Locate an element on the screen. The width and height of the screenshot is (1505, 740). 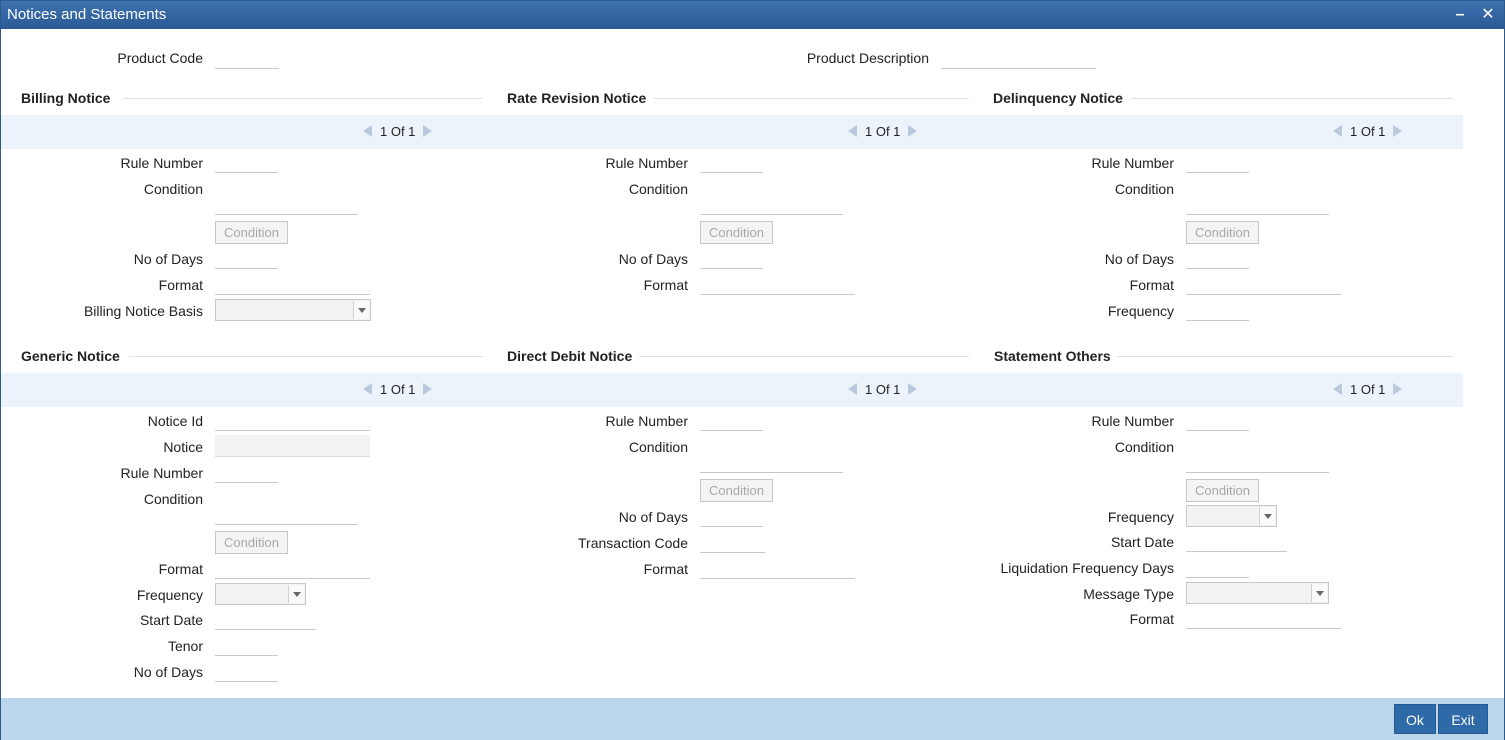
statement-others-pager: 1 Of 1 is located at coordinates (1368, 390).